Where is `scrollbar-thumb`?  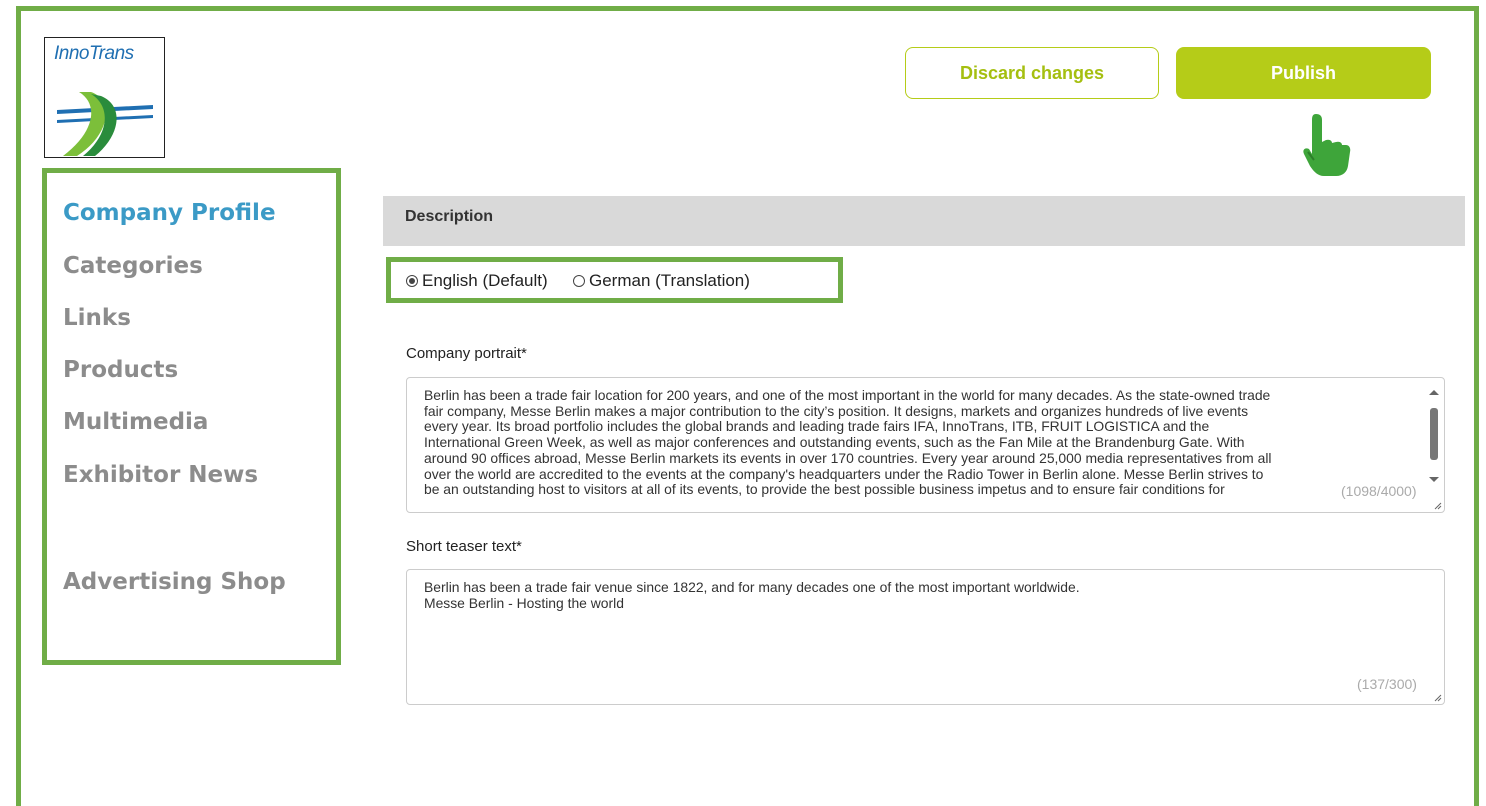 scrollbar-thumb is located at coordinates (1434, 434).